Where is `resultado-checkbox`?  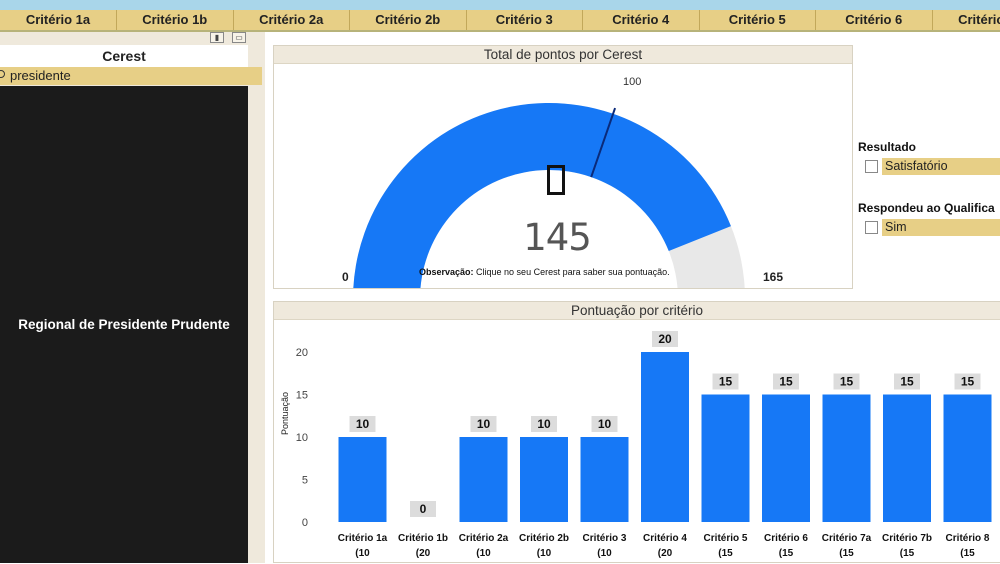 resultado-checkbox is located at coordinates (871, 166).